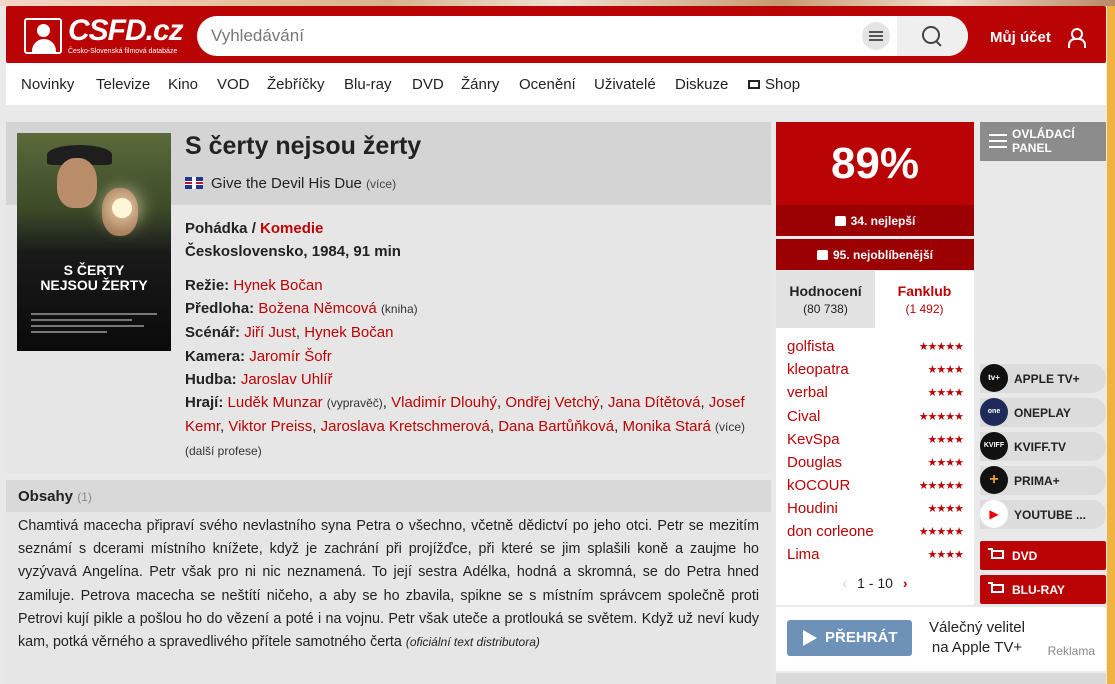  Describe the element at coordinates (123, 84) in the screenshot. I see `nav-televize: Televize` at that location.